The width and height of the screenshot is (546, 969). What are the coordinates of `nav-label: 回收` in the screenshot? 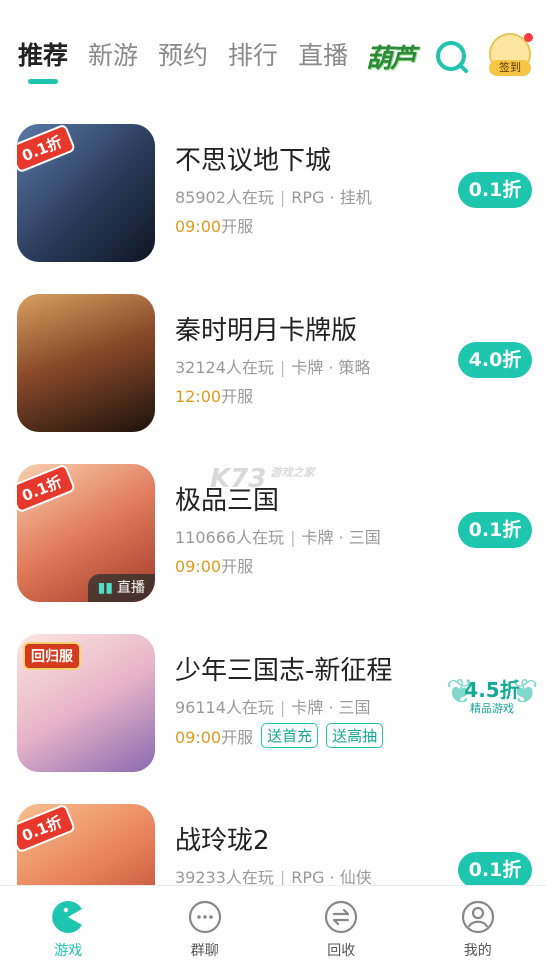 It's located at (341, 951).